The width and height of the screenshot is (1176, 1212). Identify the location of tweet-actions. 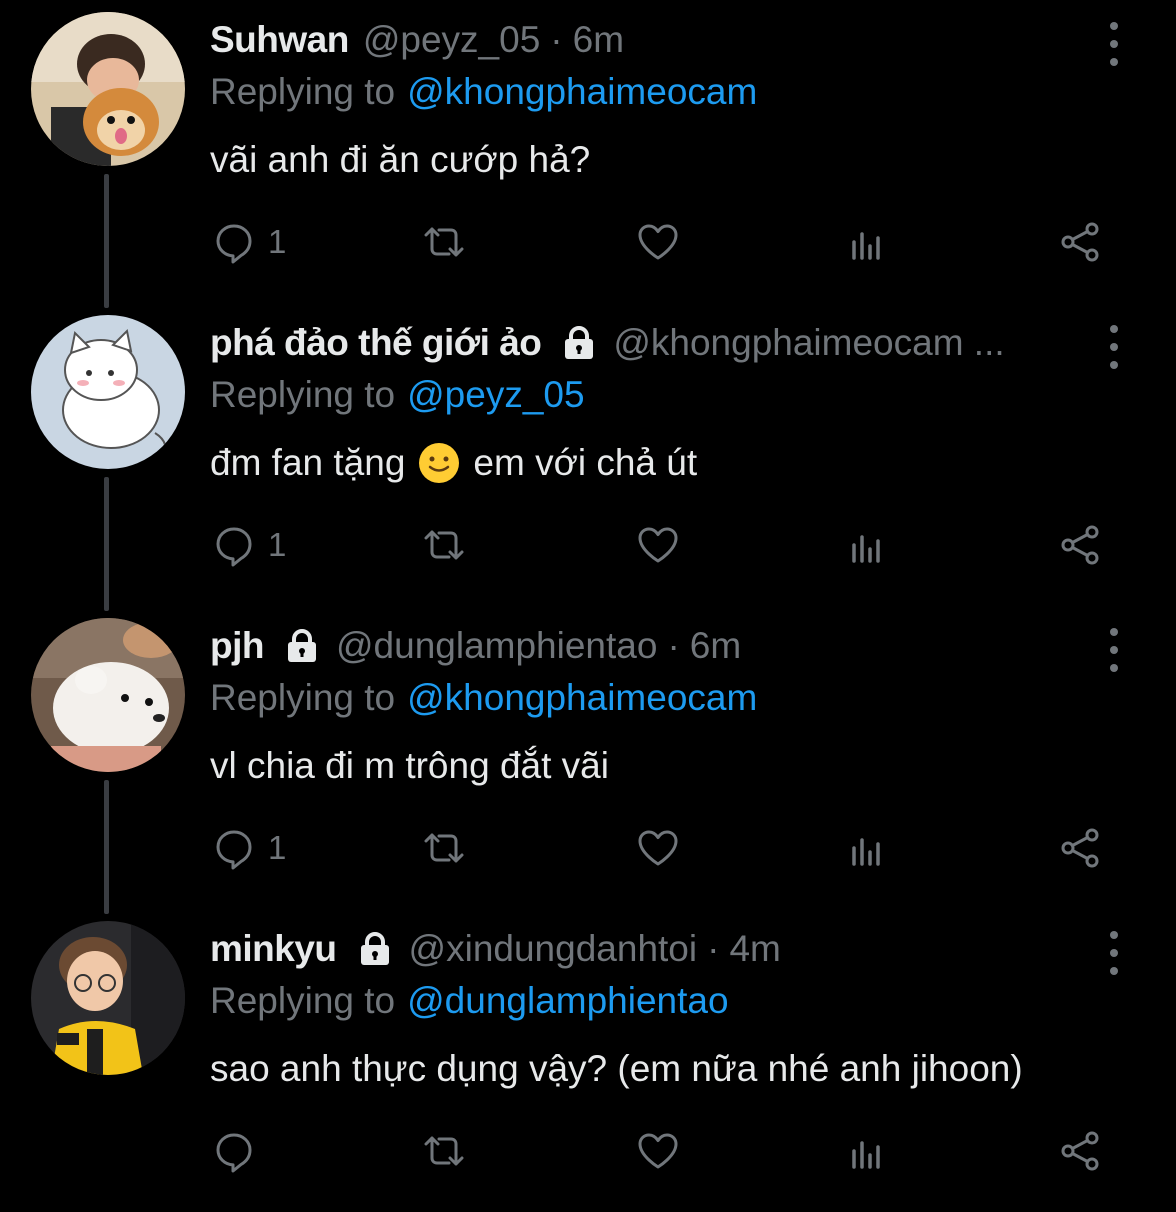
(660, 1151).